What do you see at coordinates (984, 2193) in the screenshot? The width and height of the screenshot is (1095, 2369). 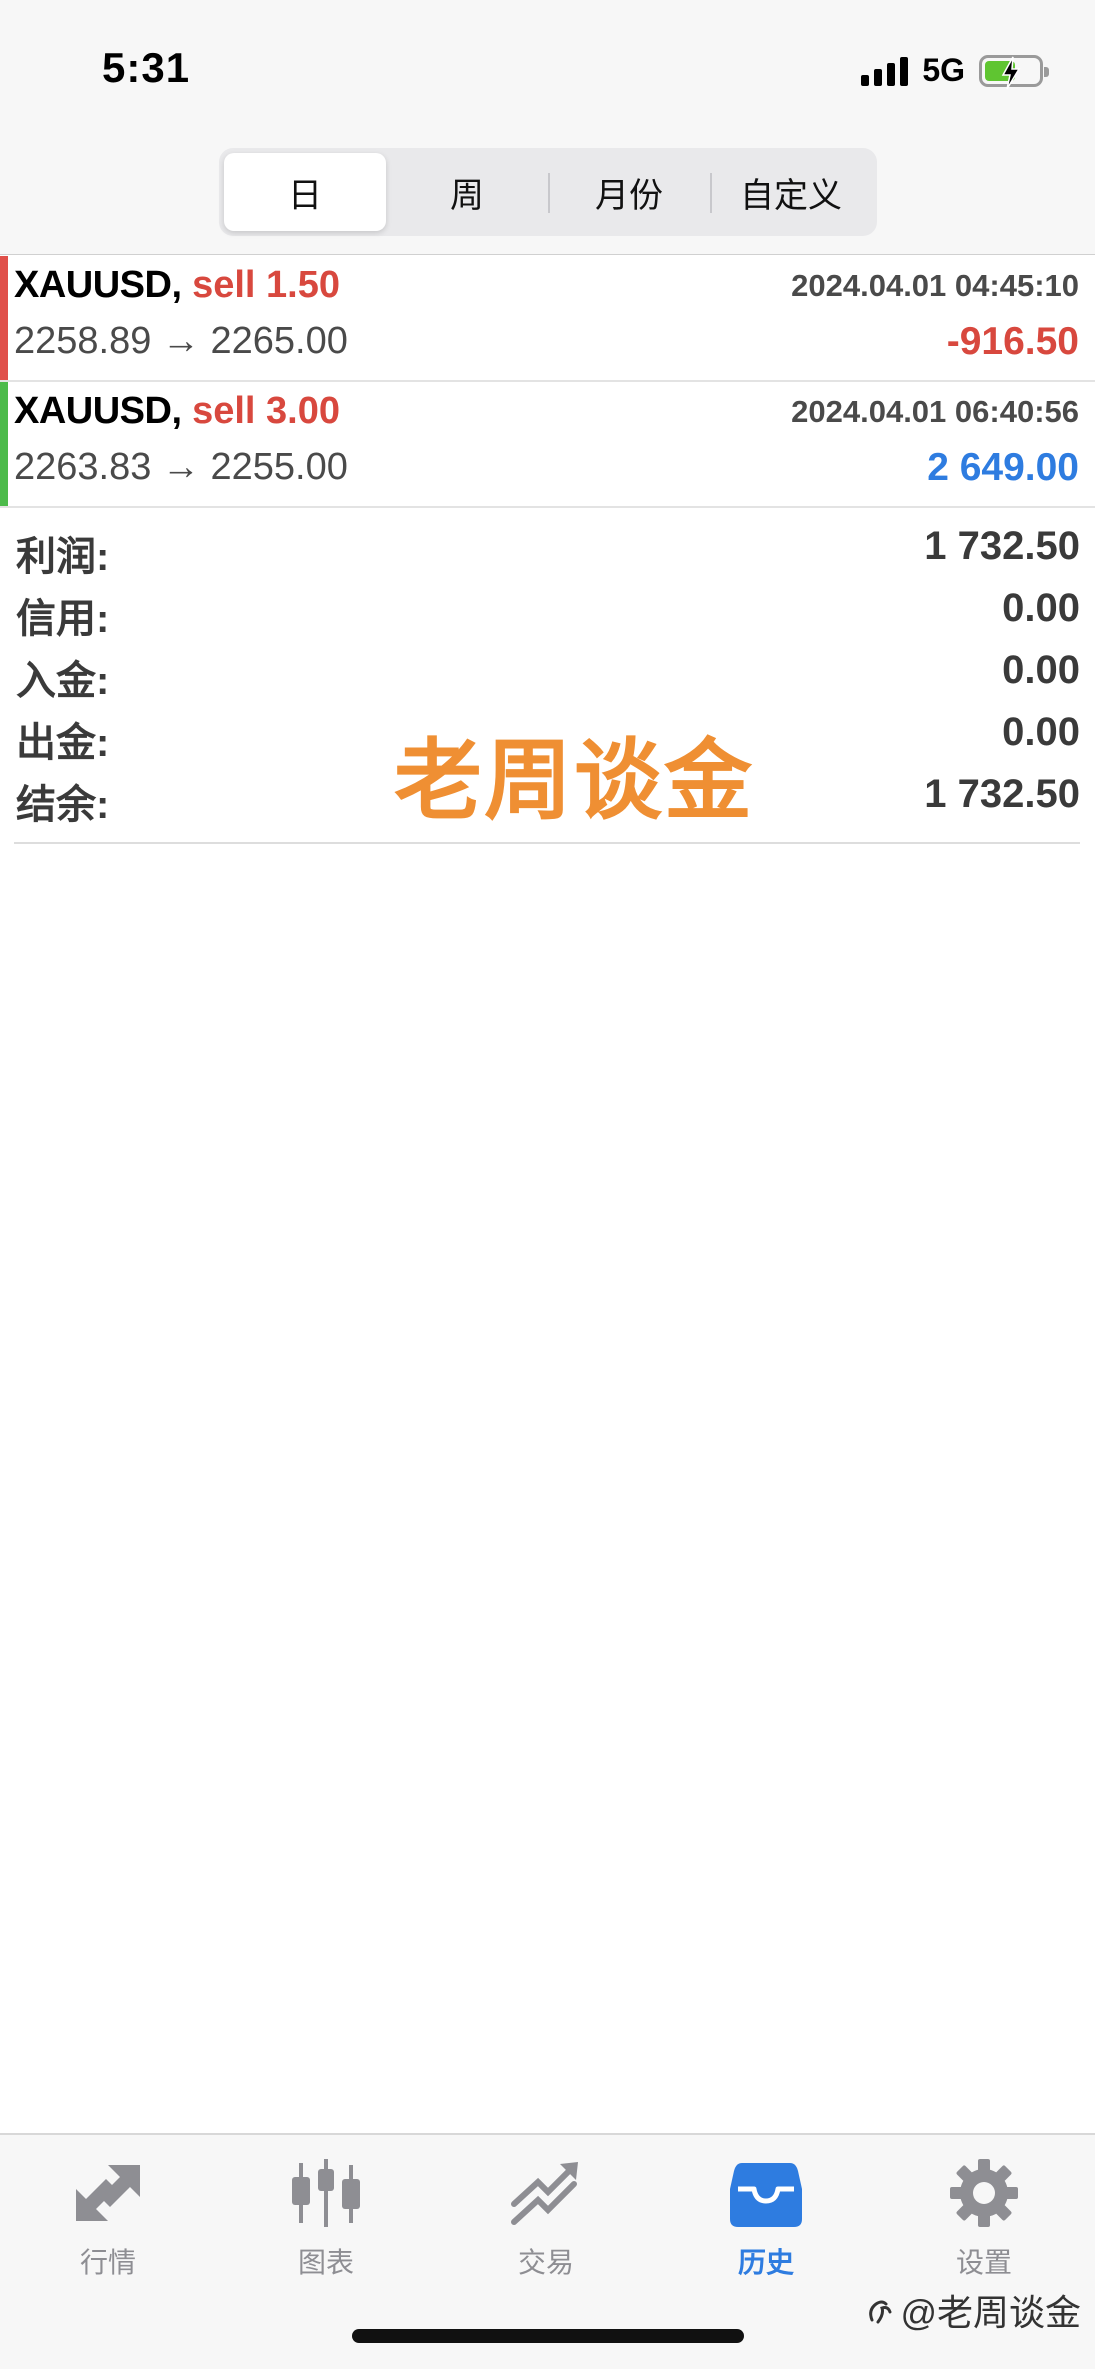 I see `settings-icon` at bounding box center [984, 2193].